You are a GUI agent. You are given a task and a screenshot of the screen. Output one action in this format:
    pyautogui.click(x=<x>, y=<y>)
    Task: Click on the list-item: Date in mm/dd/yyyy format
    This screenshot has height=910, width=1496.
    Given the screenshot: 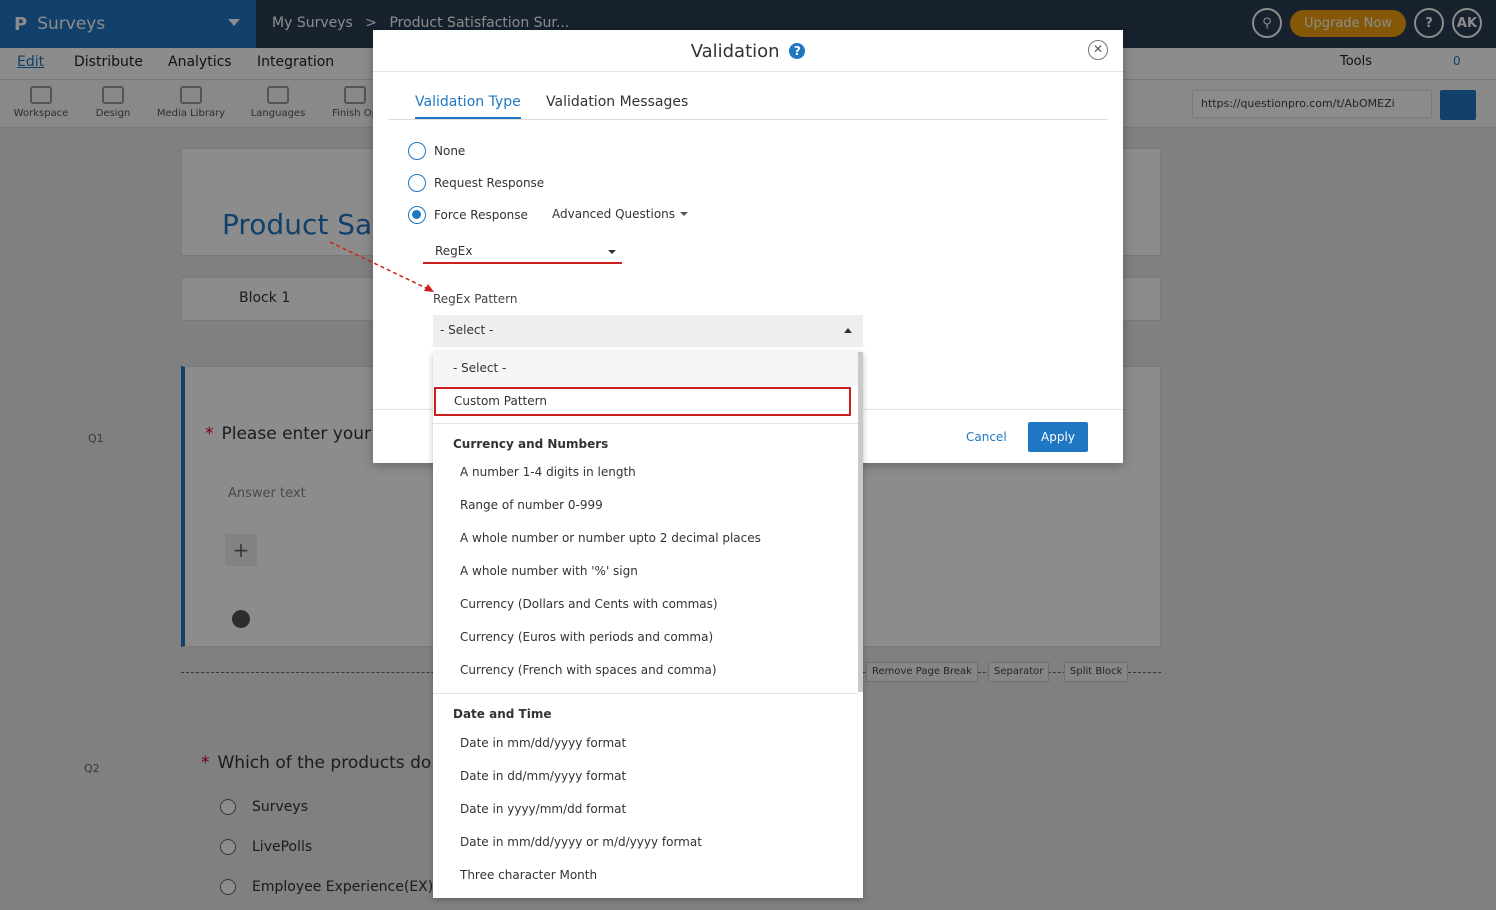 What is the action you would take?
    pyautogui.click(x=543, y=743)
    